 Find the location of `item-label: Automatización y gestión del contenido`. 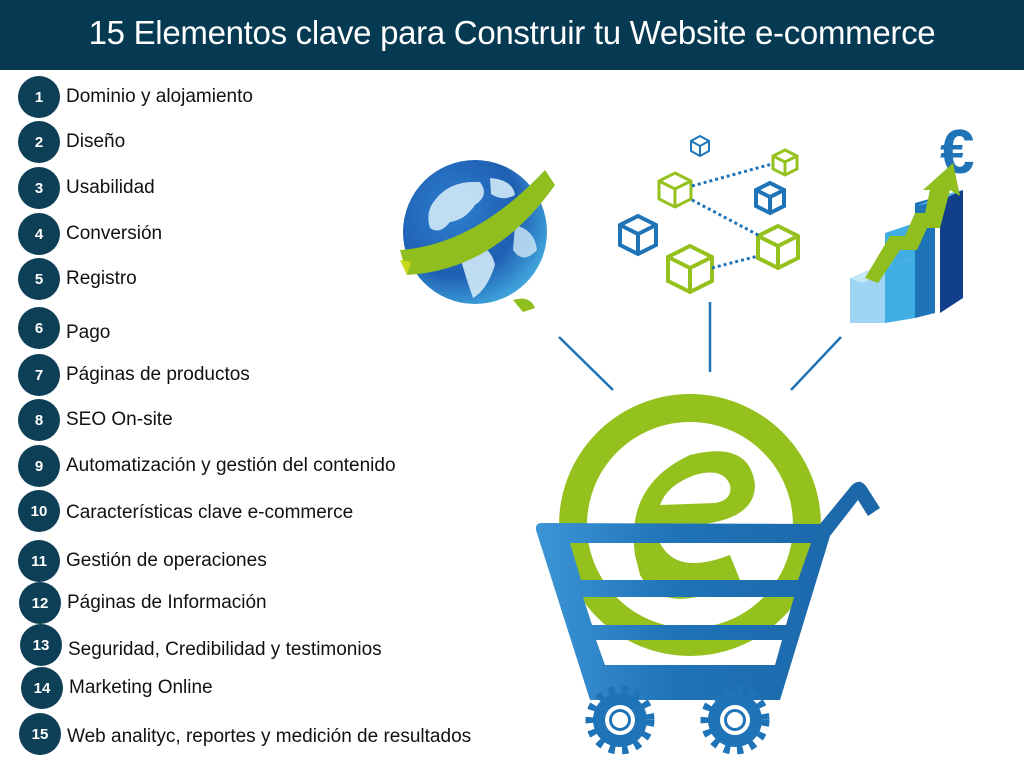

item-label: Automatización y gestión del contenido is located at coordinates (231, 465).